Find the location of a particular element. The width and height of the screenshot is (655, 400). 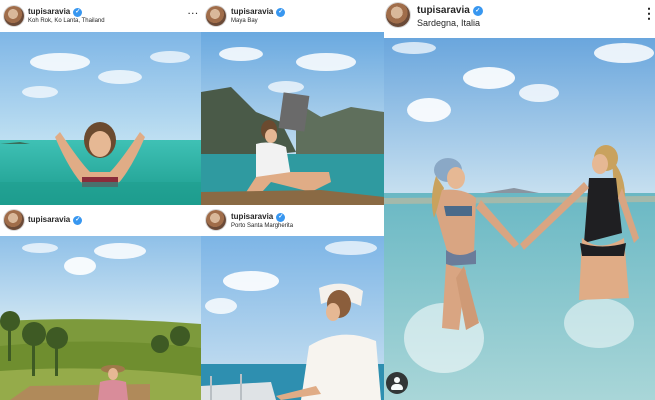

beach-photo is located at coordinates (100, 118).